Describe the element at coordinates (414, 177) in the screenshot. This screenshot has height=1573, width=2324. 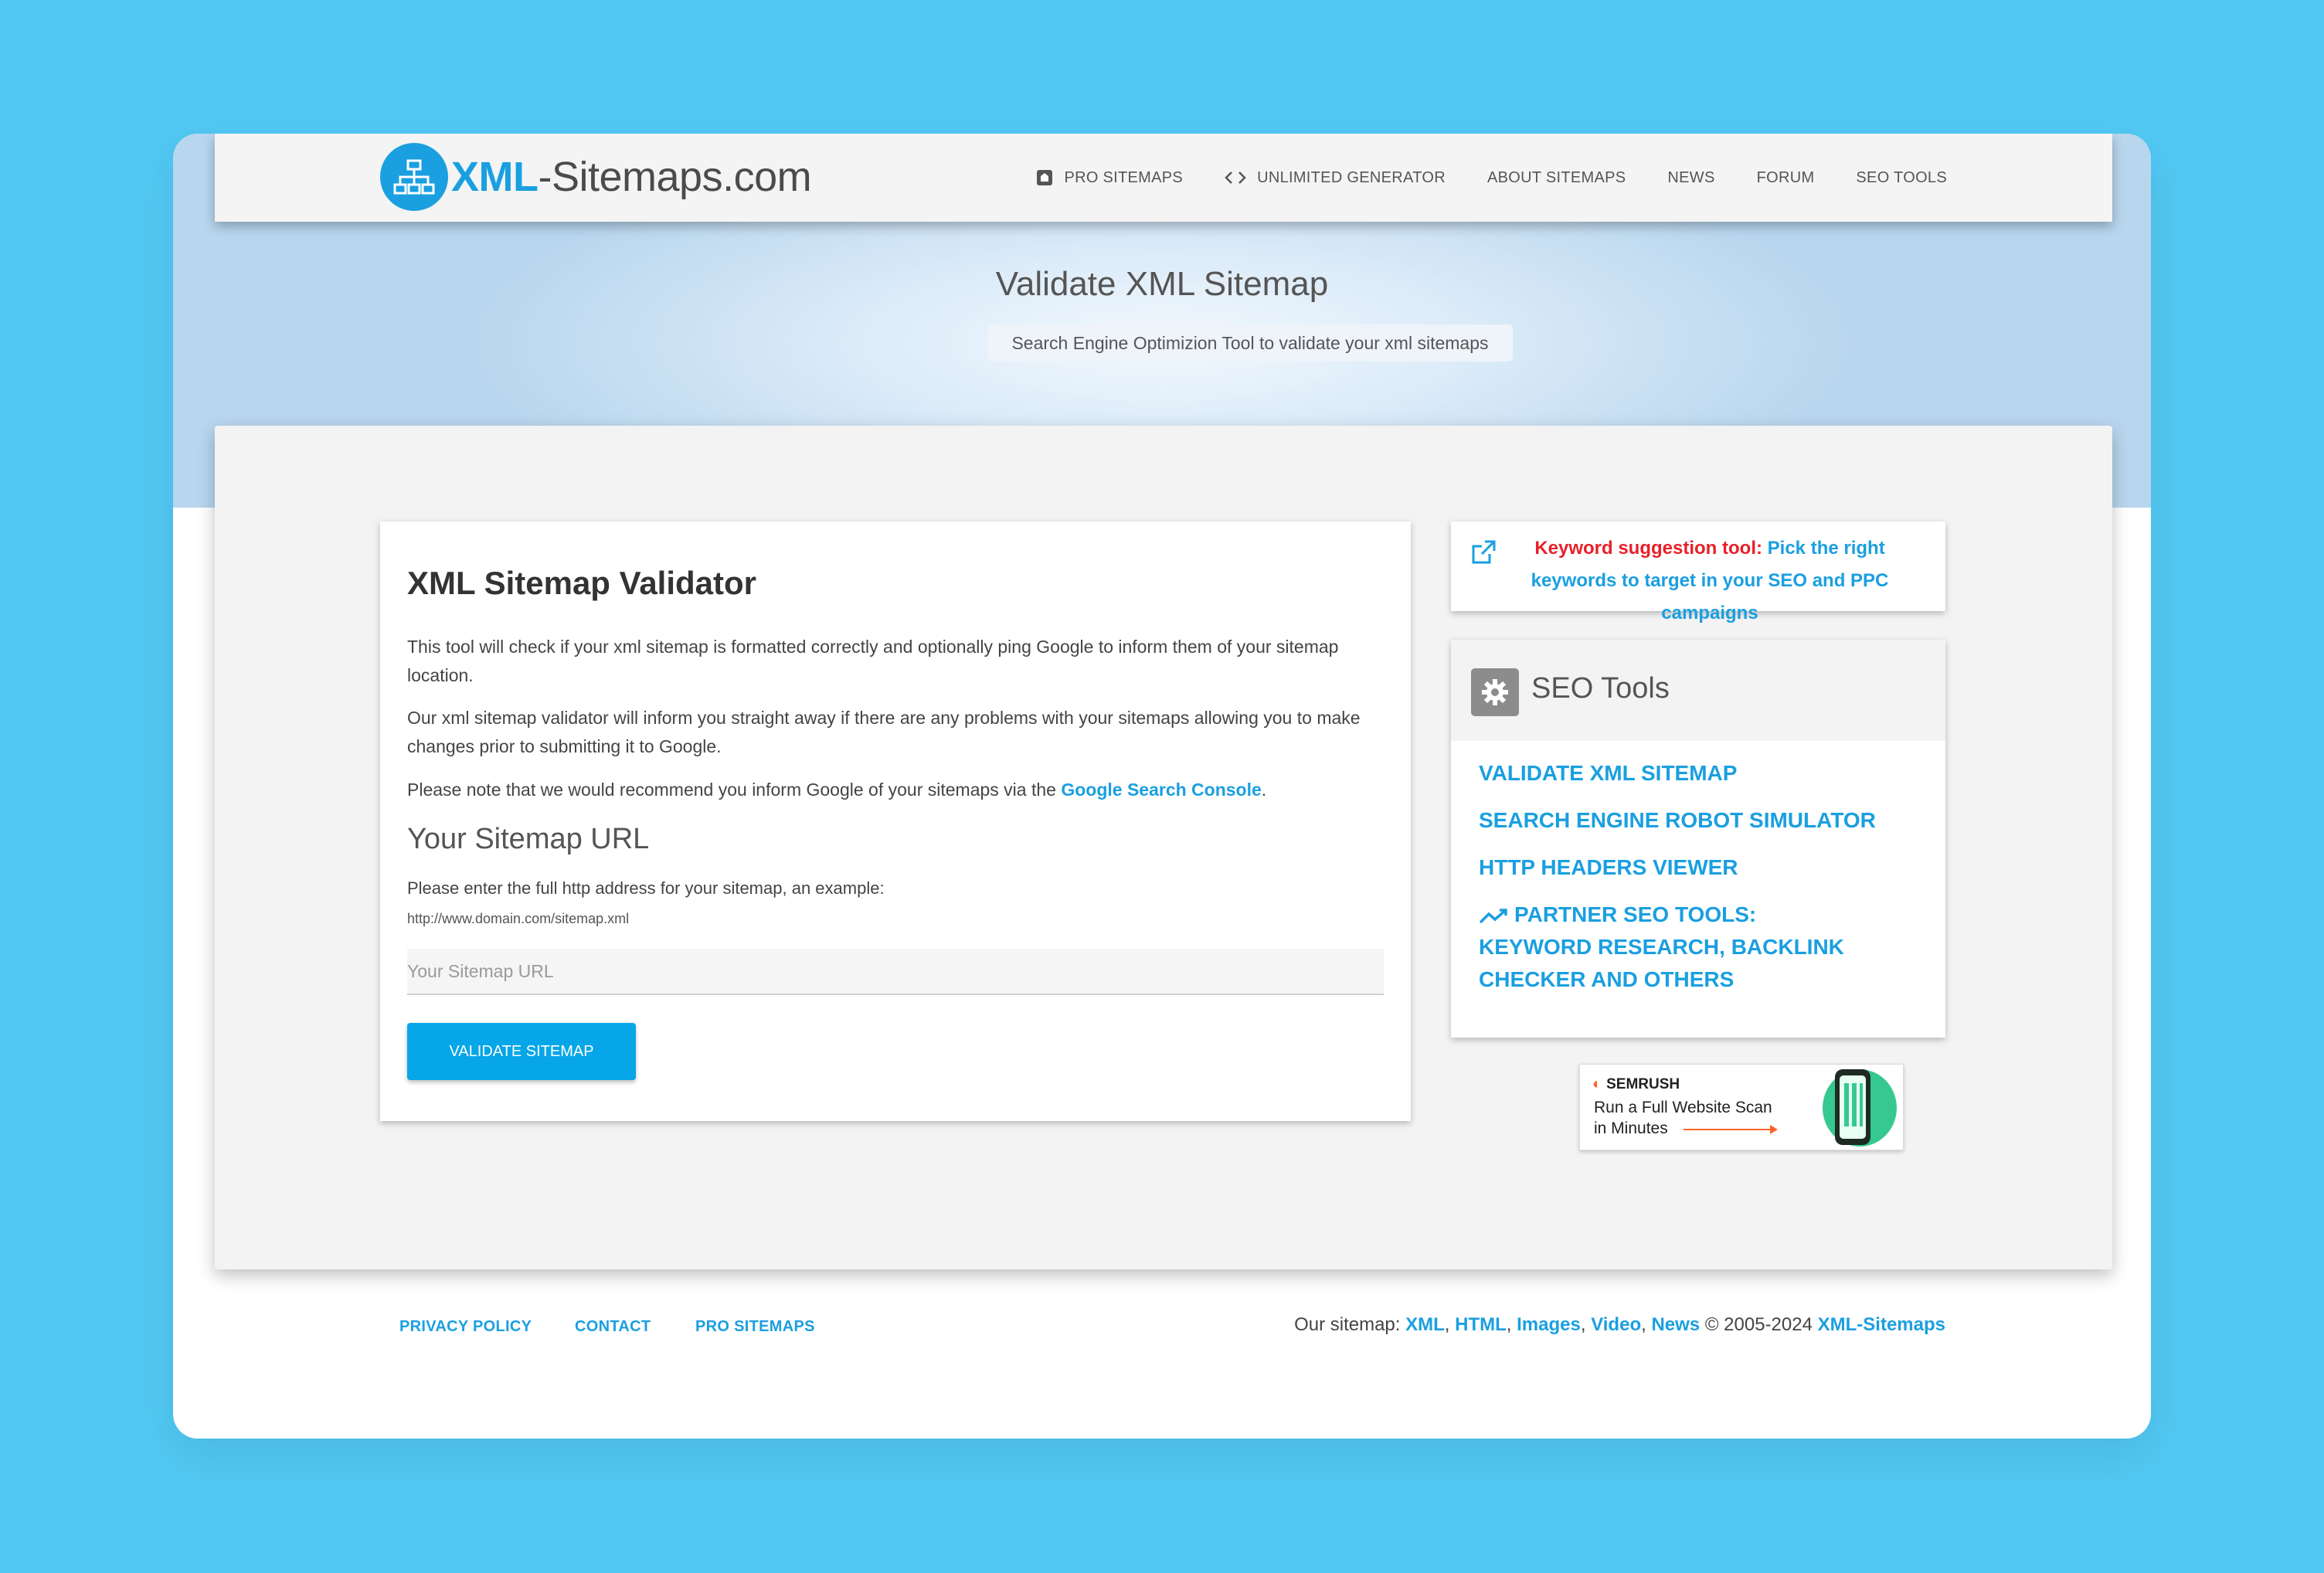
I see `sitemap-logo-icon` at that location.